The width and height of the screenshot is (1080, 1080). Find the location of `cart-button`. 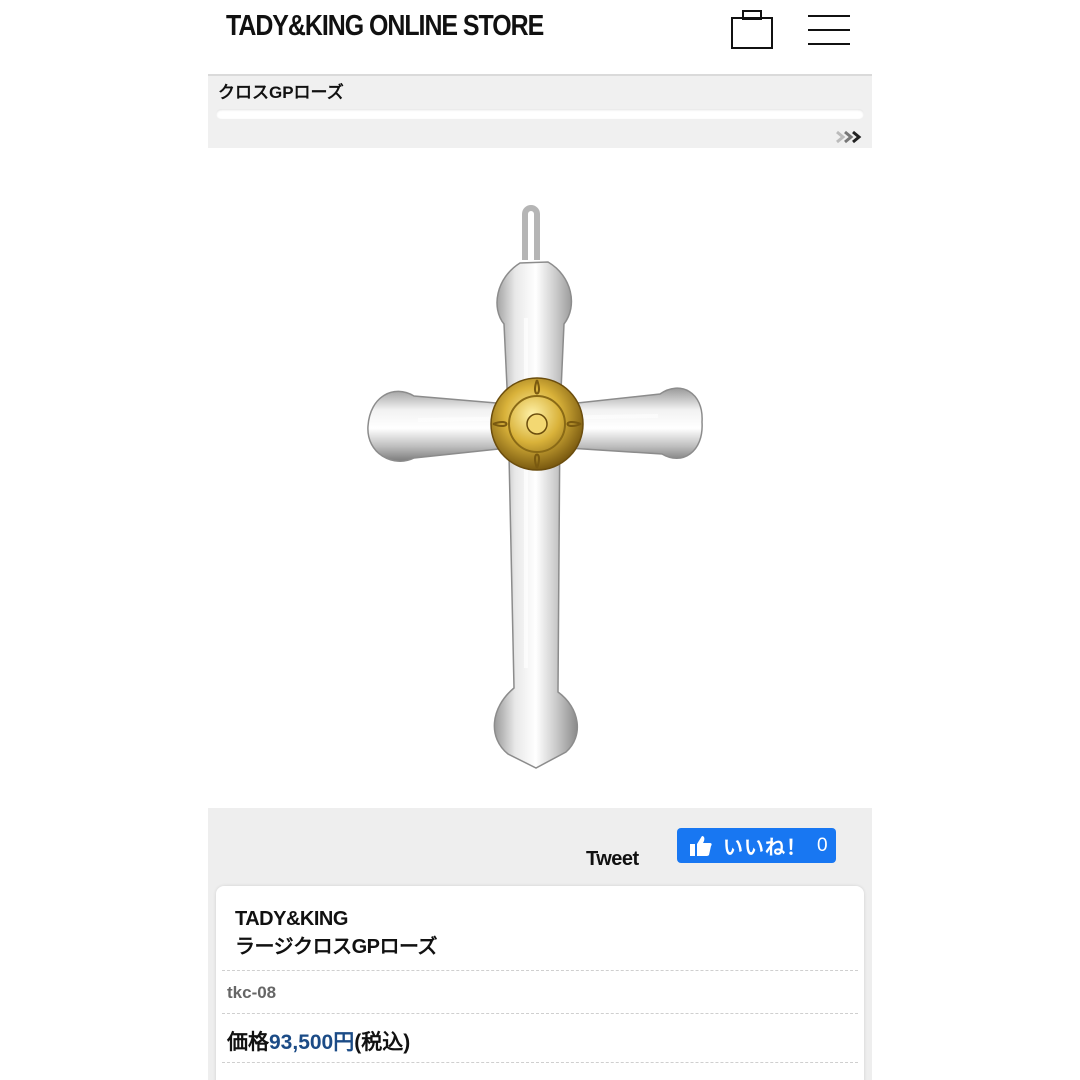

cart-button is located at coordinates (752, 30).